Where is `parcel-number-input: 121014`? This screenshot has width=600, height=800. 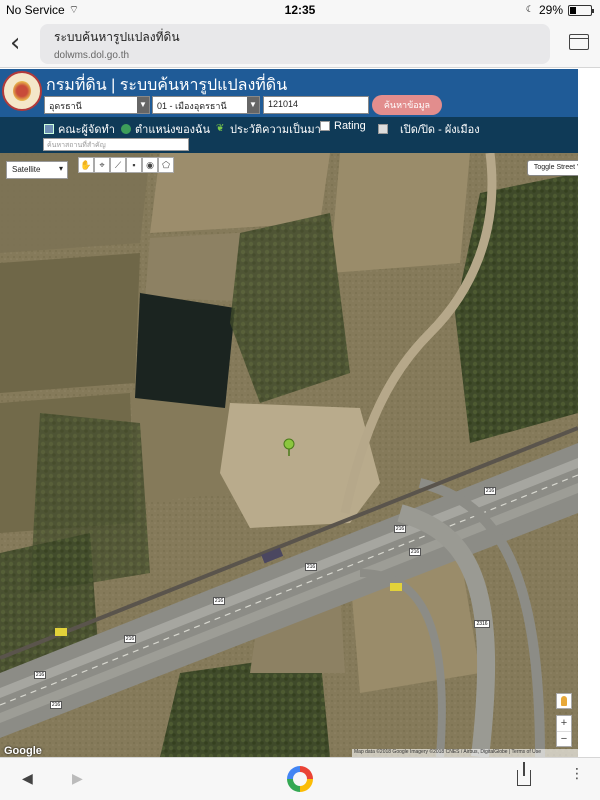
parcel-number-input: 121014 is located at coordinates (316, 105).